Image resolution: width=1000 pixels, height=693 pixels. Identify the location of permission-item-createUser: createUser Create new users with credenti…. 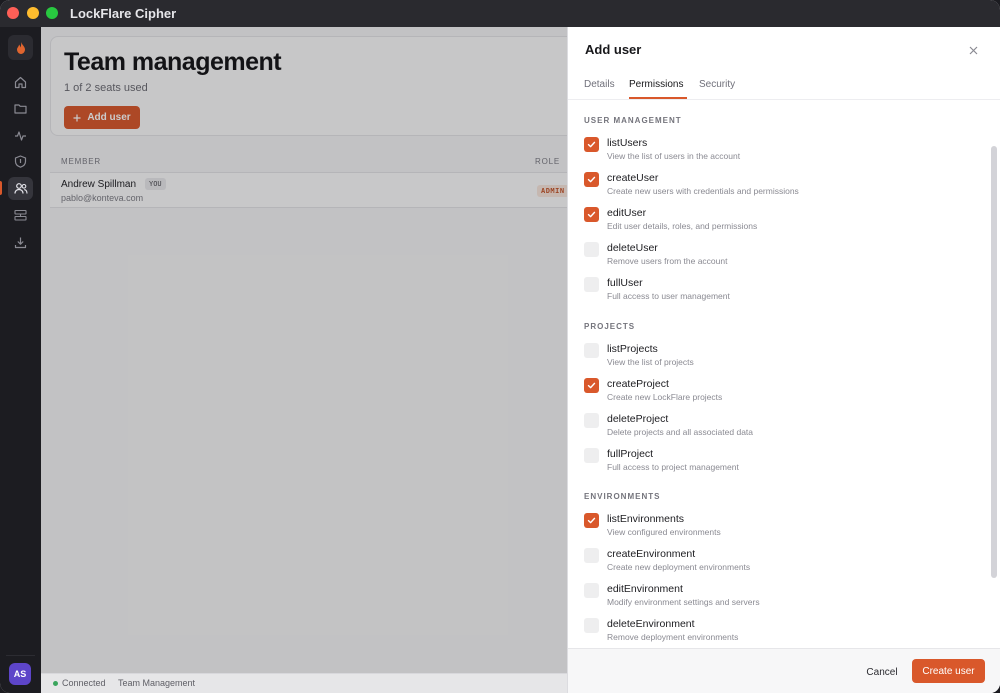
(774, 187).